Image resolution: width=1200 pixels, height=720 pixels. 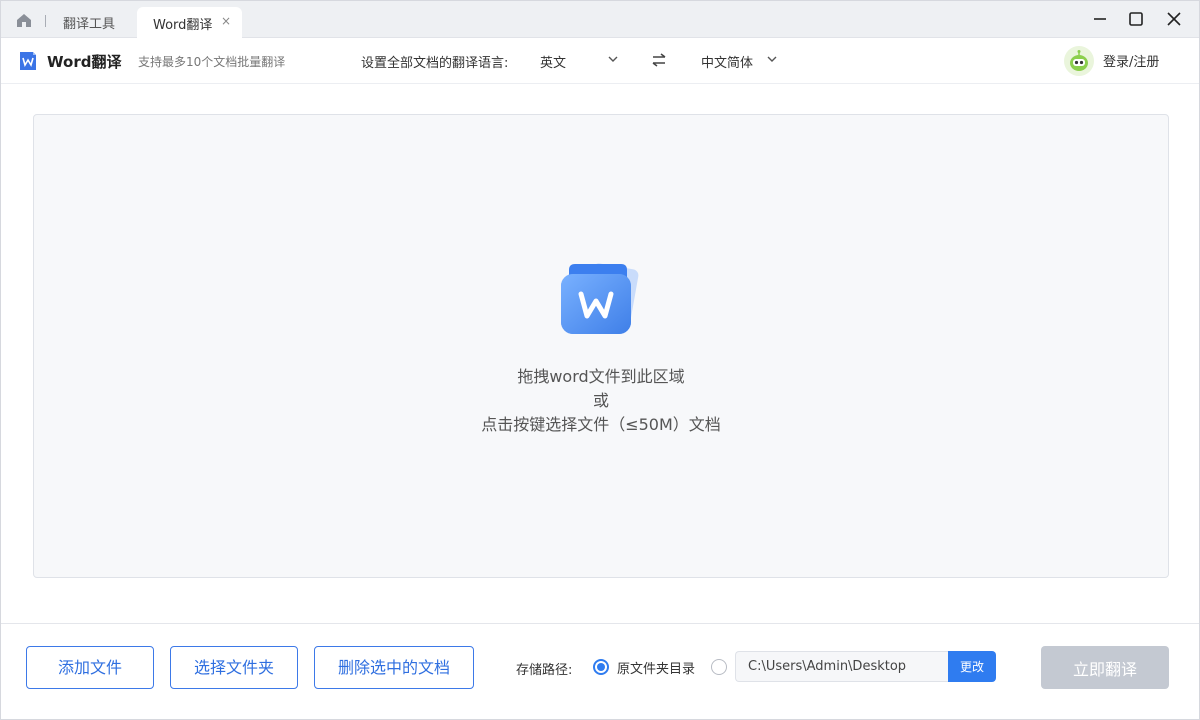 What do you see at coordinates (719, 667) in the screenshot?
I see `radio-custom-path` at bounding box center [719, 667].